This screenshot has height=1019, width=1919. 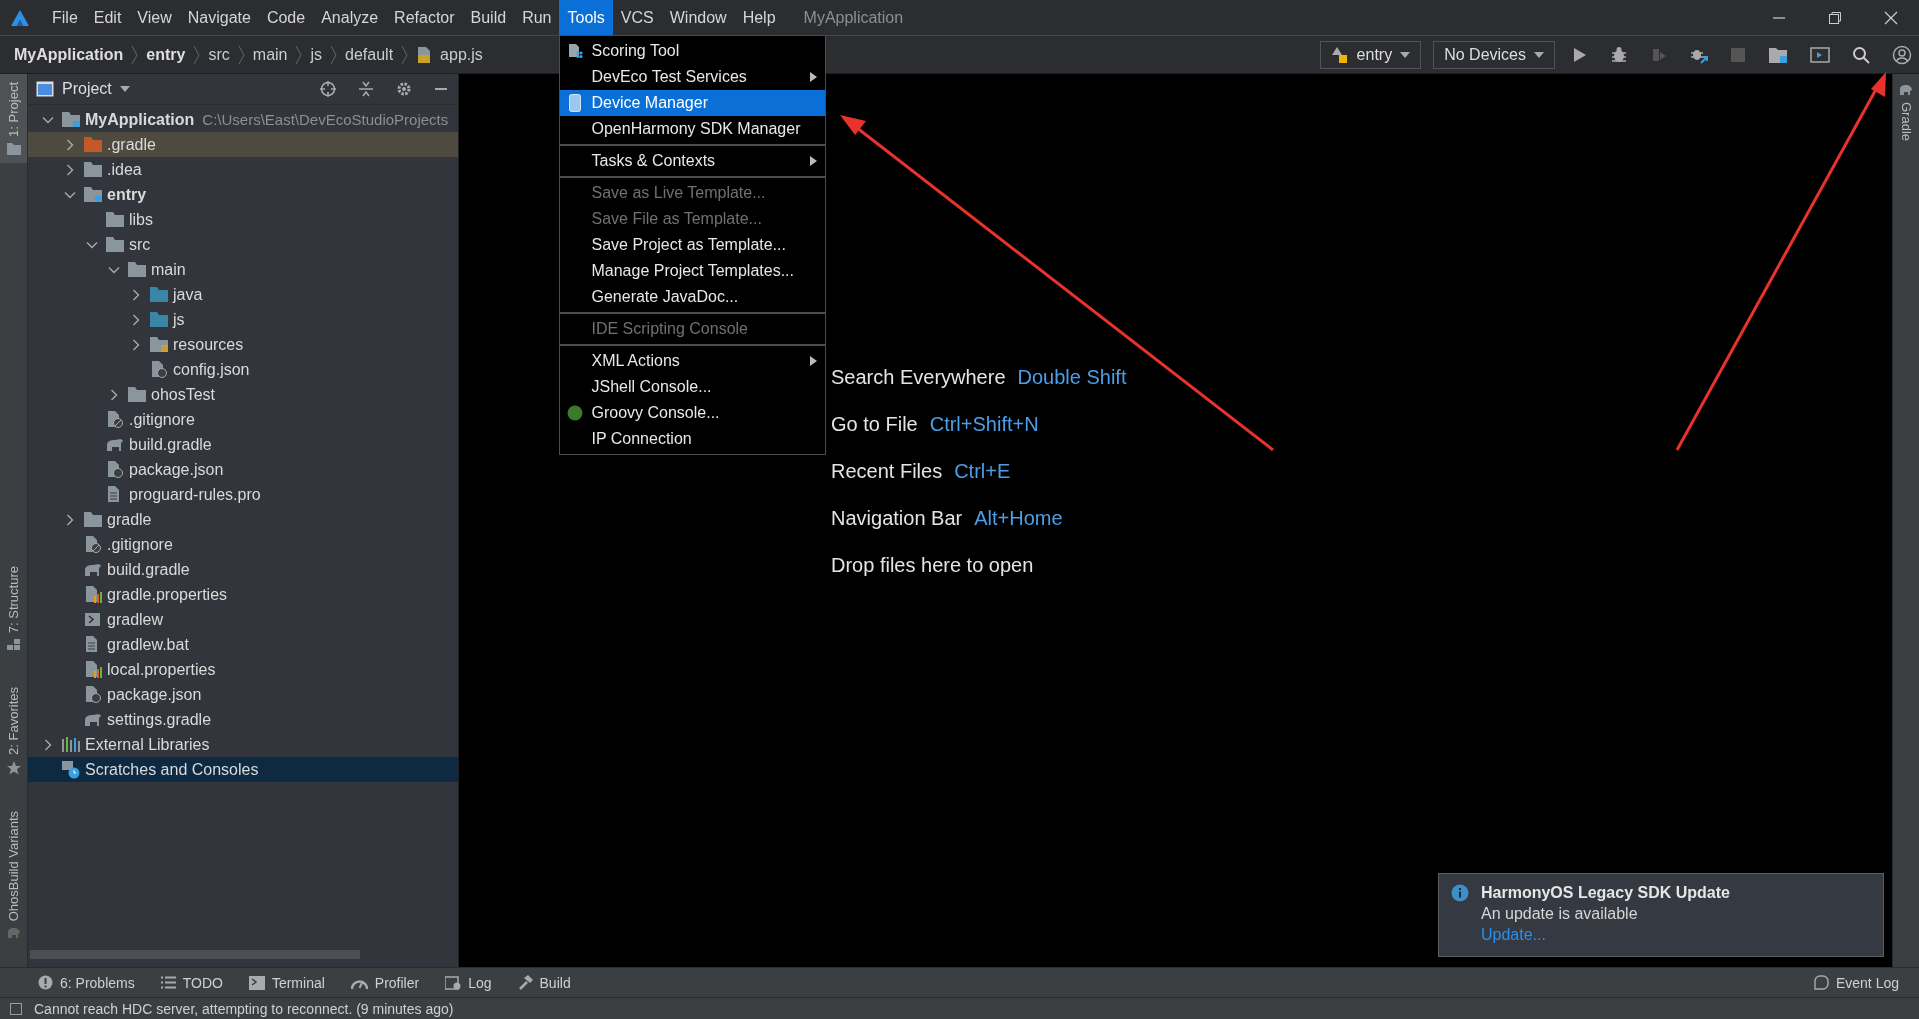 What do you see at coordinates (243, 394) in the screenshot?
I see `tree-row: ohosTest` at bounding box center [243, 394].